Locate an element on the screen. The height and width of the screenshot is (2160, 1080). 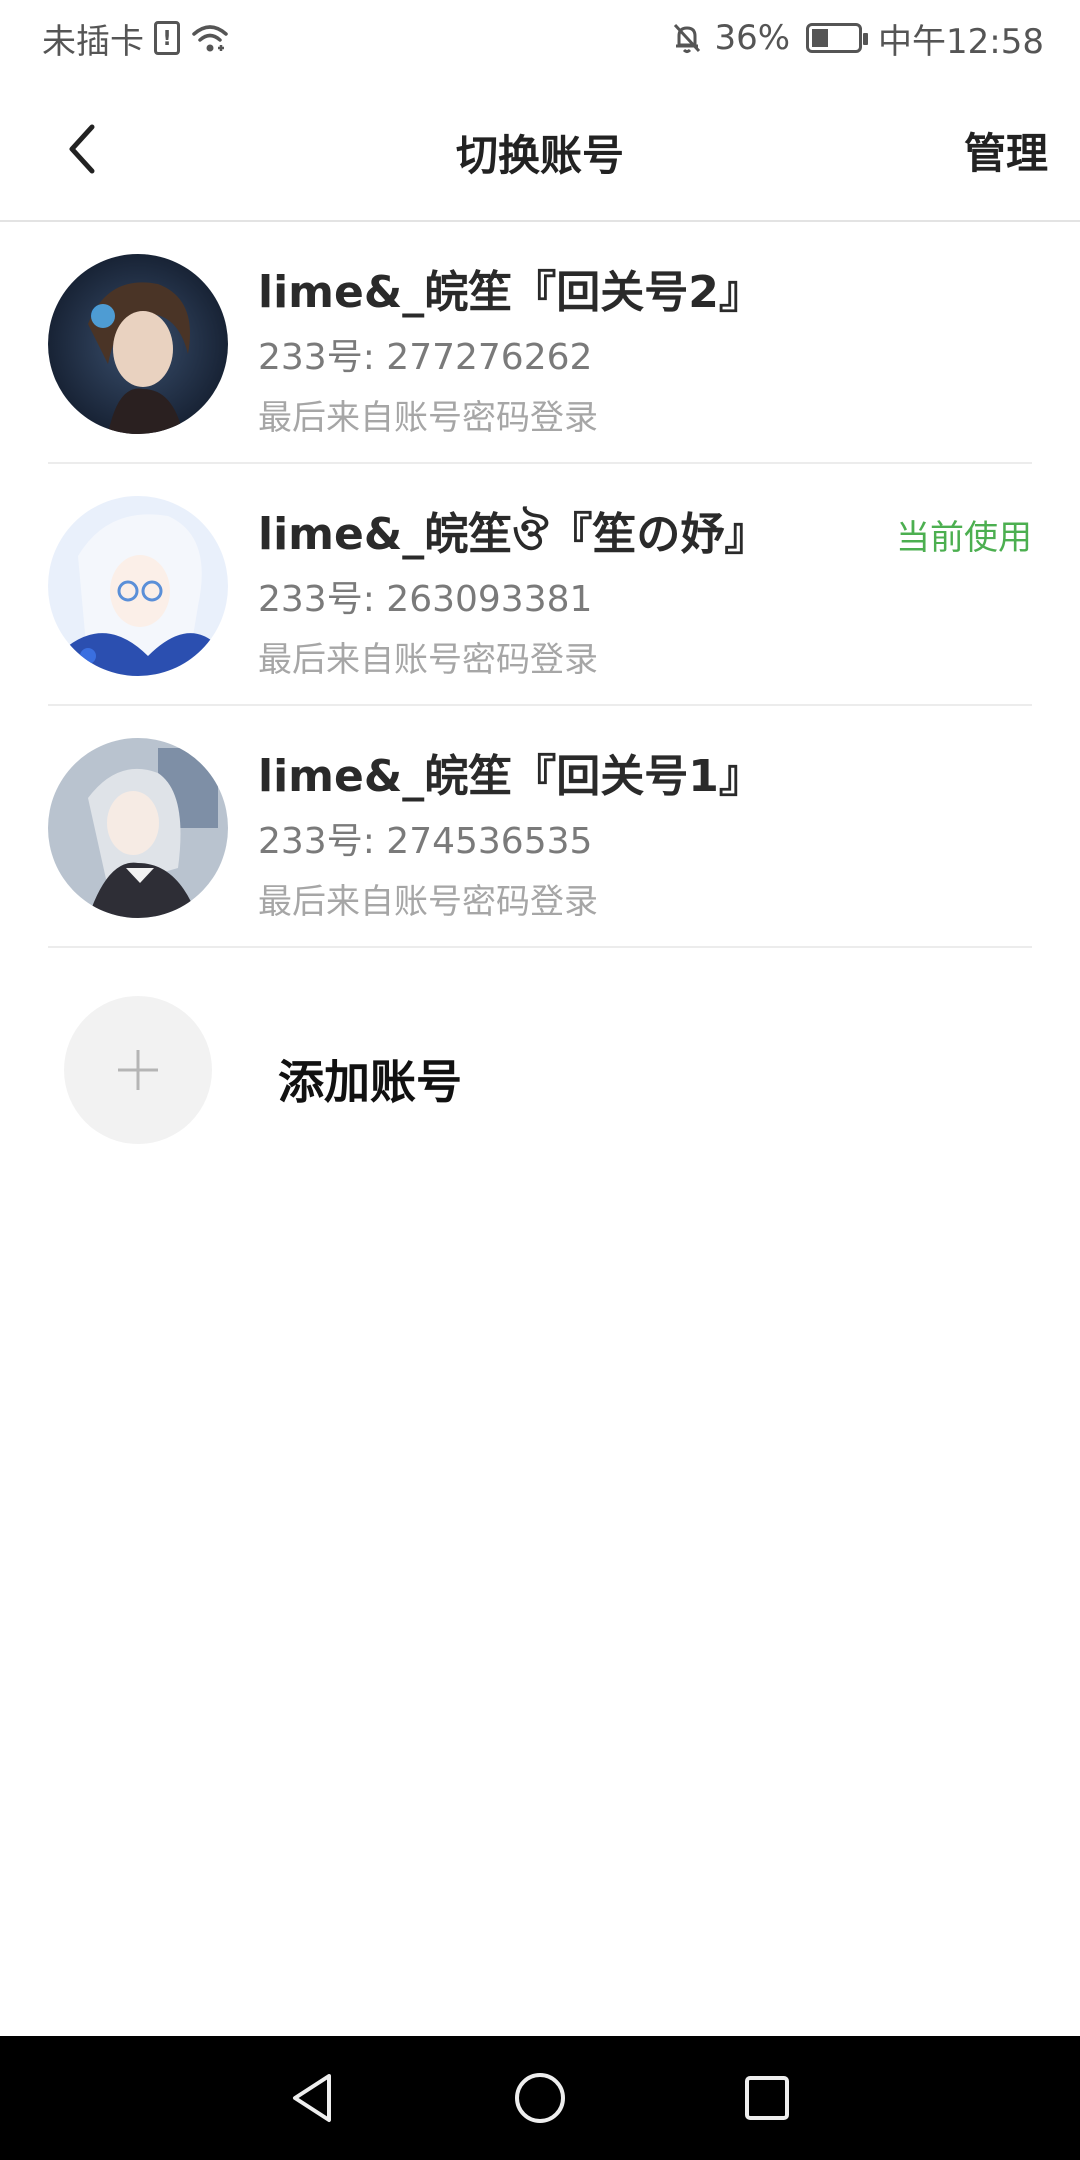
status-bar: 未插卡 ! 36% 中午12:58 is located at coordinates (540, 38).